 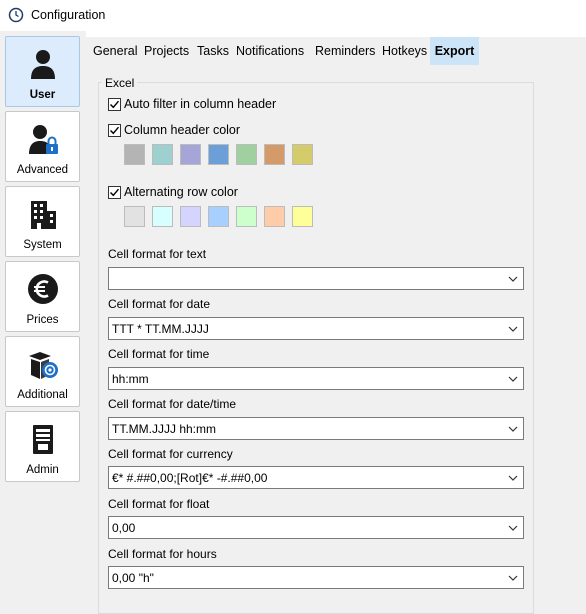 What do you see at coordinates (42, 170) in the screenshot?
I see `sidebar-item-label: Advanced` at bounding box center [42, 170].